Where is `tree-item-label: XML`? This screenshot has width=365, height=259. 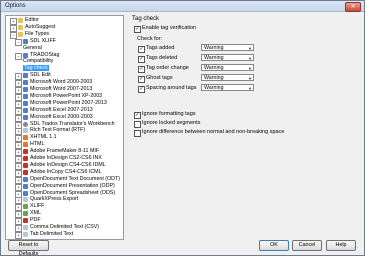 tree-item-label: XML is located at coordinates (35, 213).